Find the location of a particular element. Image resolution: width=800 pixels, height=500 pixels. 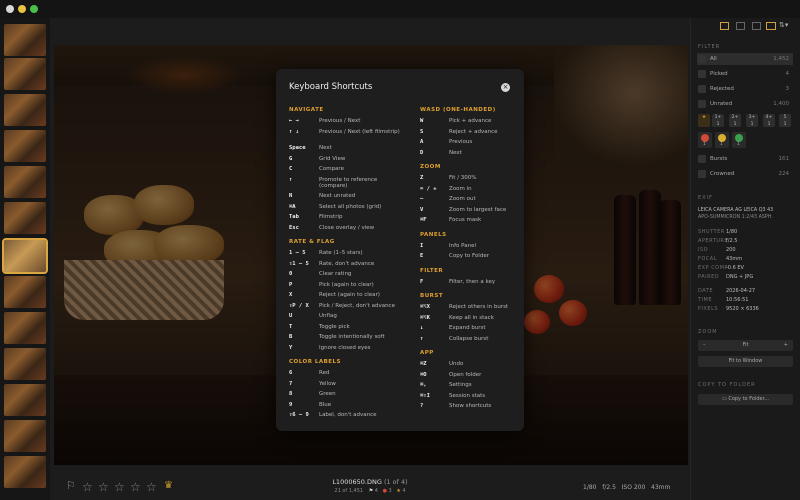

sort-icon: ⇅▾ is located at coordinates (783, 25).